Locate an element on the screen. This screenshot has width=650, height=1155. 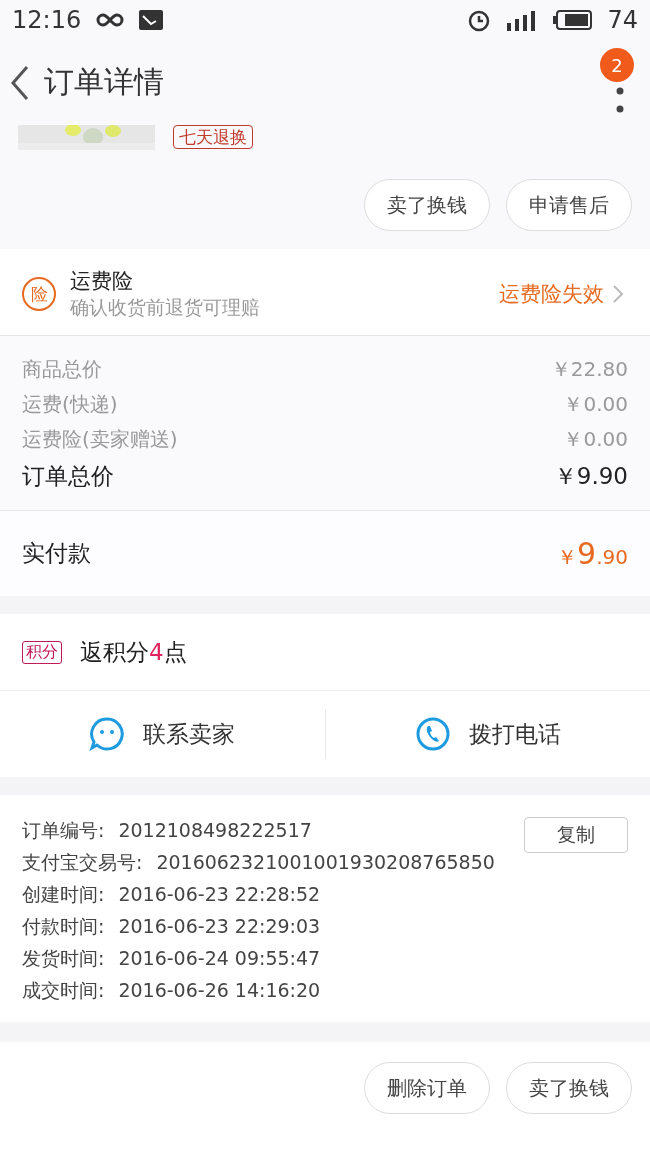
info-value: 2016-06-23 22:29:03 is located at coordinates (219, 926).